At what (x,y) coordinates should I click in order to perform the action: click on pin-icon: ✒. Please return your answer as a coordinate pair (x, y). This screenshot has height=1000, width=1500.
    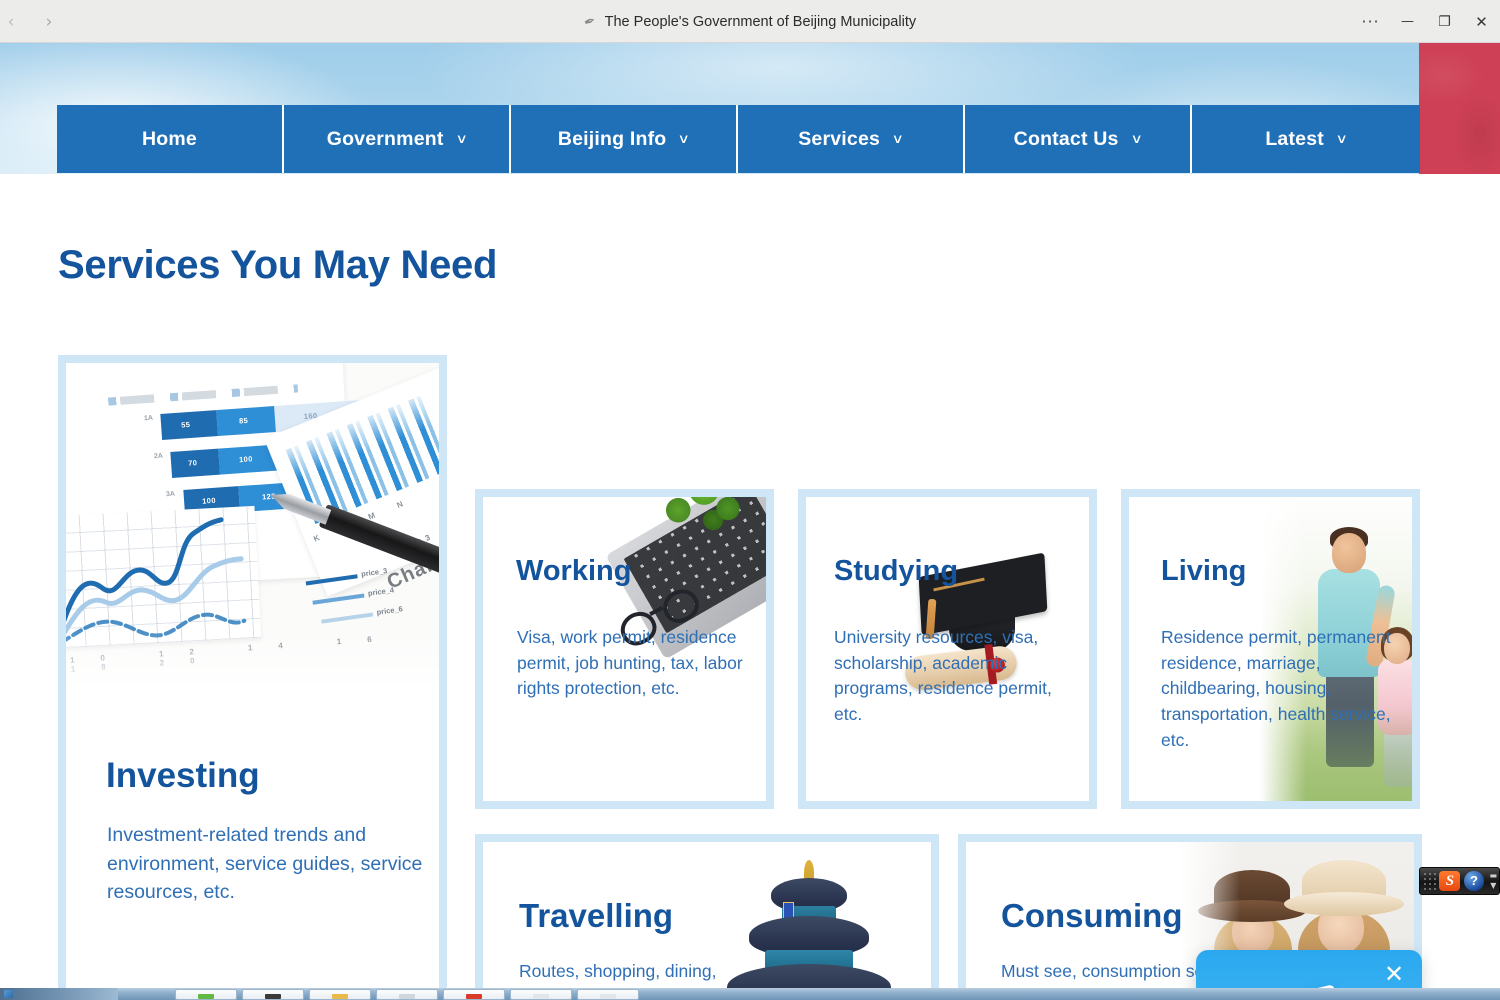
    Looking at the image, I should click on (589, 21).